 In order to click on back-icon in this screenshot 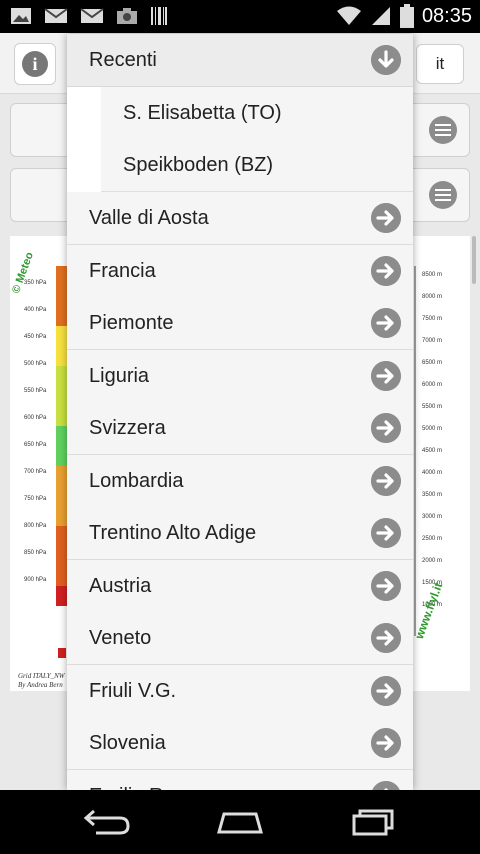, I will do `click(106, 822)`.